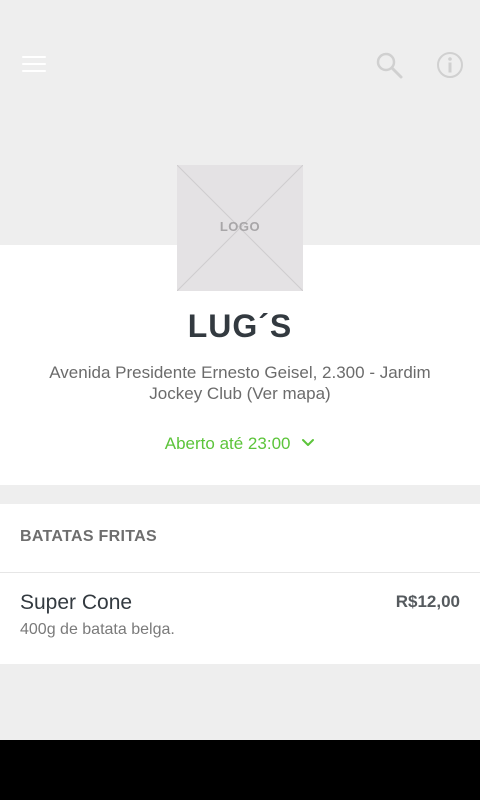 This screenshot has width=480, height=800. Describe the element at coordinates (97, 629) in the screenshot. I see `menu-item-description: 400g de batata belga.` at that location.